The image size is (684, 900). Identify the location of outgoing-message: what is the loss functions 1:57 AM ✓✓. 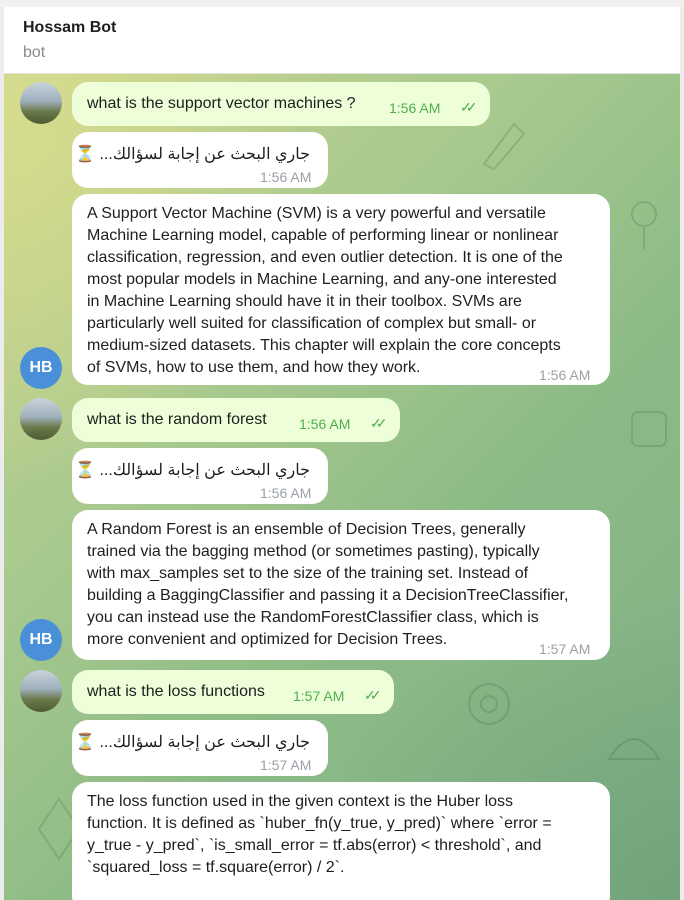
(233, 692).